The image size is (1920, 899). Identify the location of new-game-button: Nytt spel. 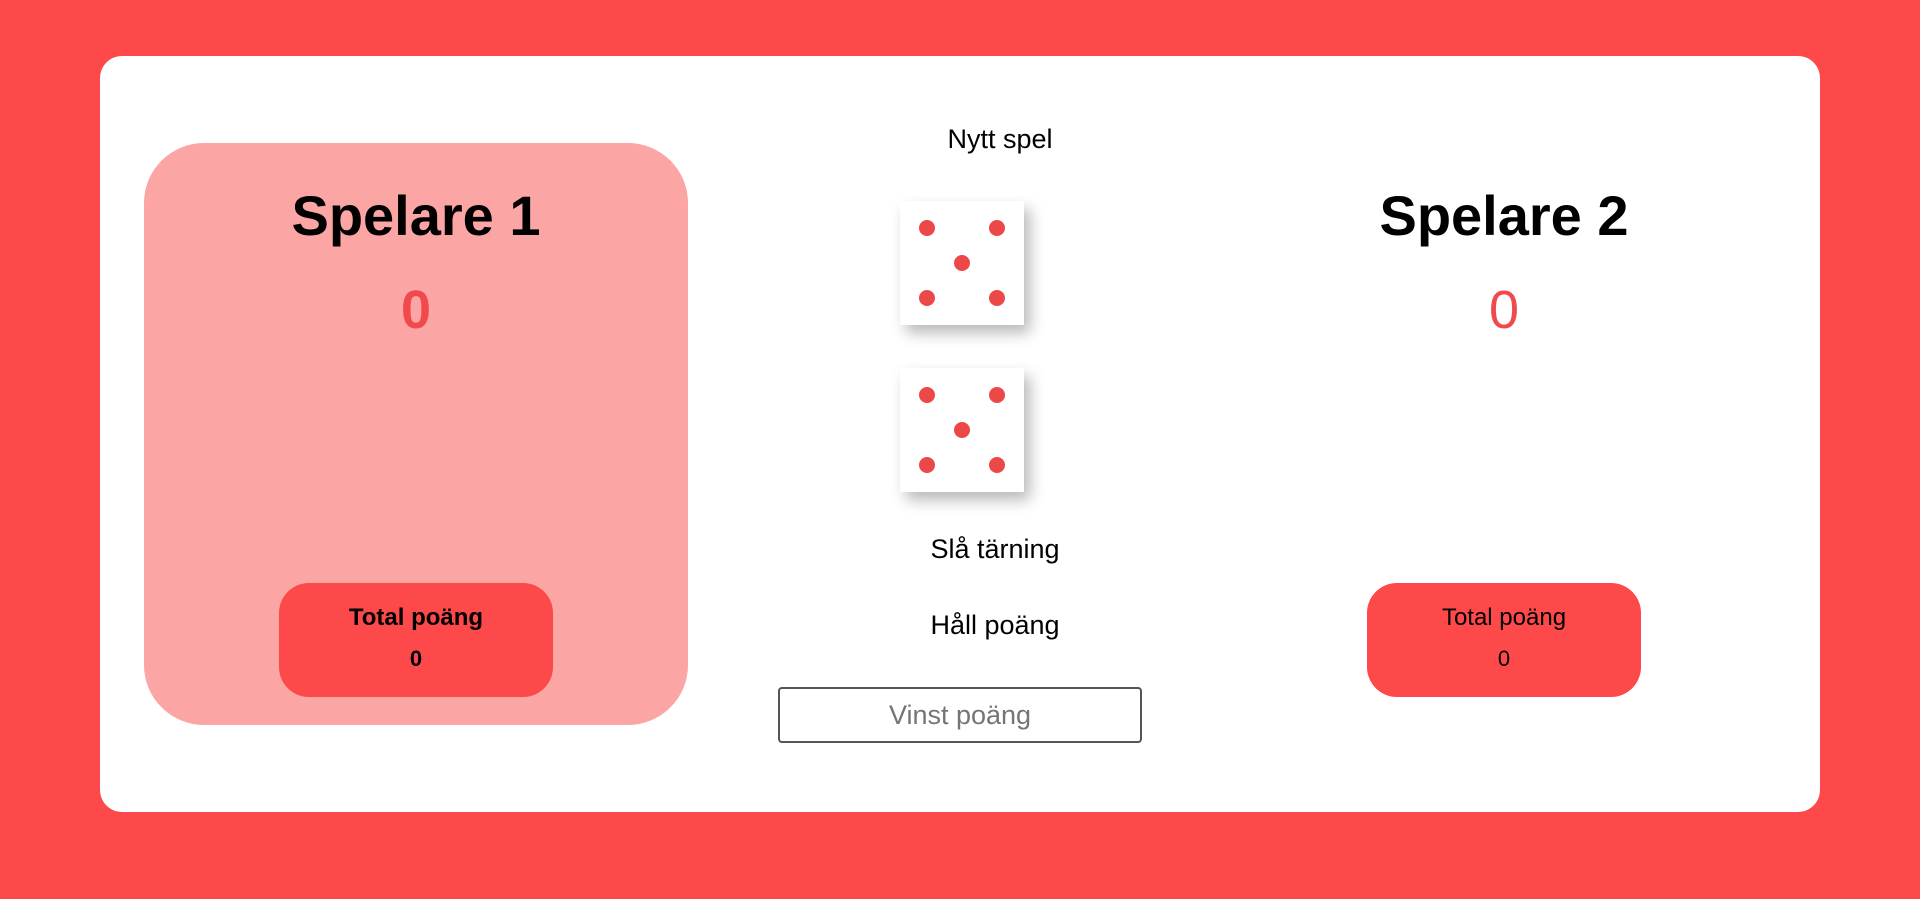
(1000, 139).